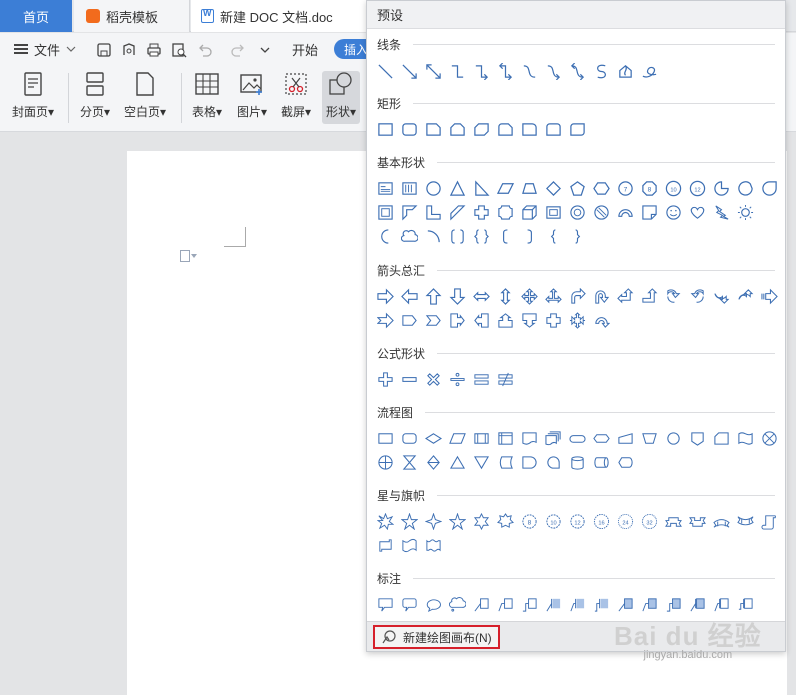 The width and height of the screenshot is (796, 695). What do you see at coordinates (129, 50) in the screenshot?
I see `export-icon` at bounding box center [129, 50].